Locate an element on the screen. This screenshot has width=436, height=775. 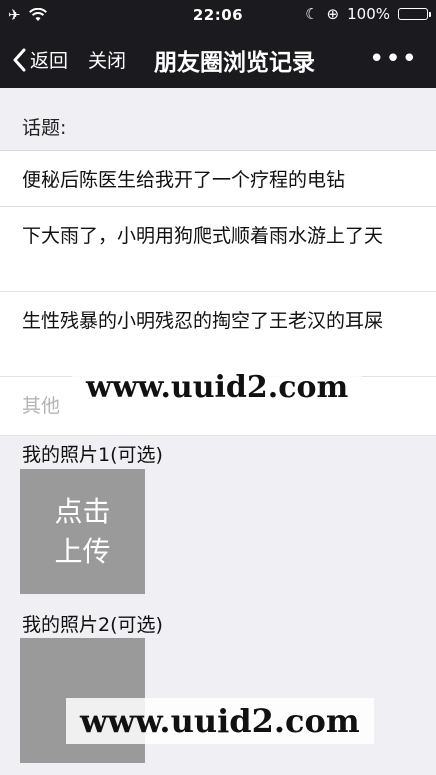
rotation-lock-icon: ⊕ is located at coordinates (333, 14).